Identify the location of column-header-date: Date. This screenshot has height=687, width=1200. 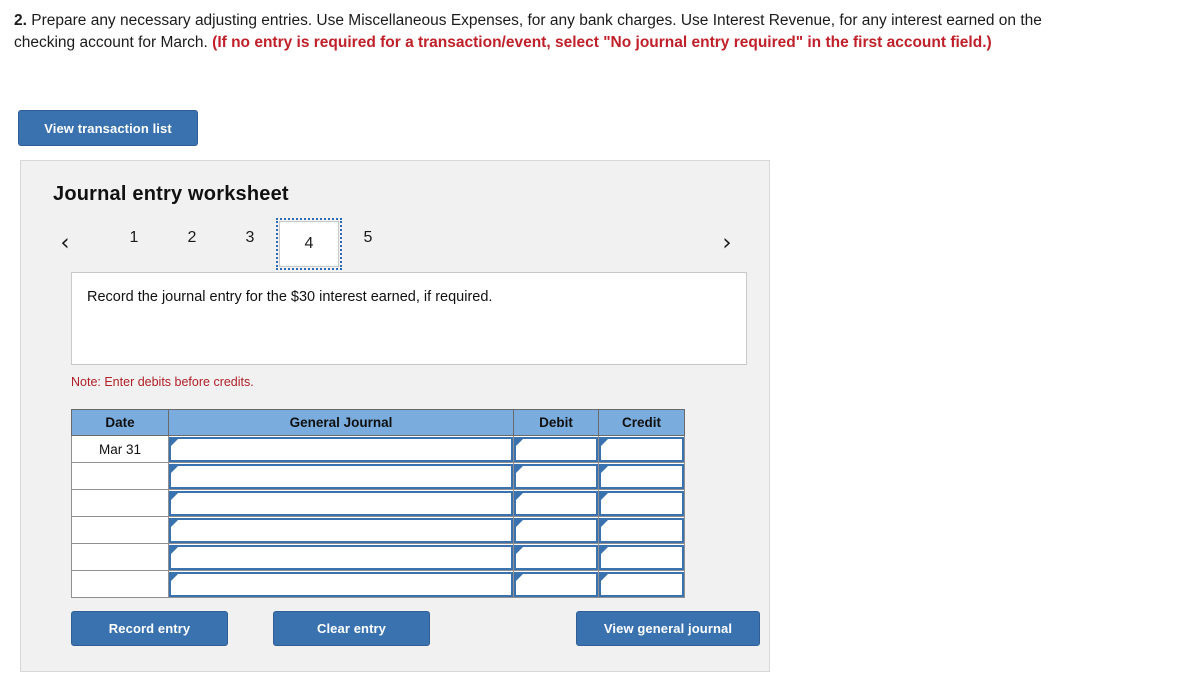
(120, 422).